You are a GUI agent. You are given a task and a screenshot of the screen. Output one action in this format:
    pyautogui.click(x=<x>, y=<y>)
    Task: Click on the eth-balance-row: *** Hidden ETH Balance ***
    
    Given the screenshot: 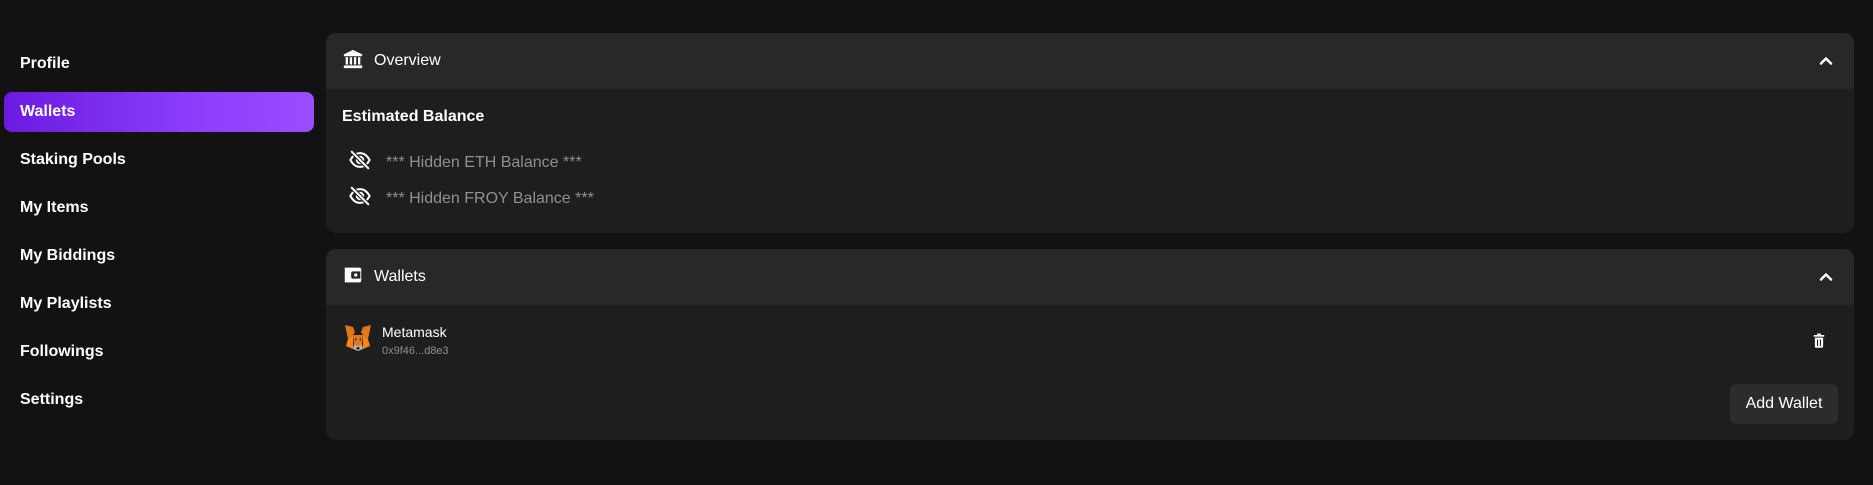 What is the action you would take?
    pyautogui.click(x=465, y=162)
    